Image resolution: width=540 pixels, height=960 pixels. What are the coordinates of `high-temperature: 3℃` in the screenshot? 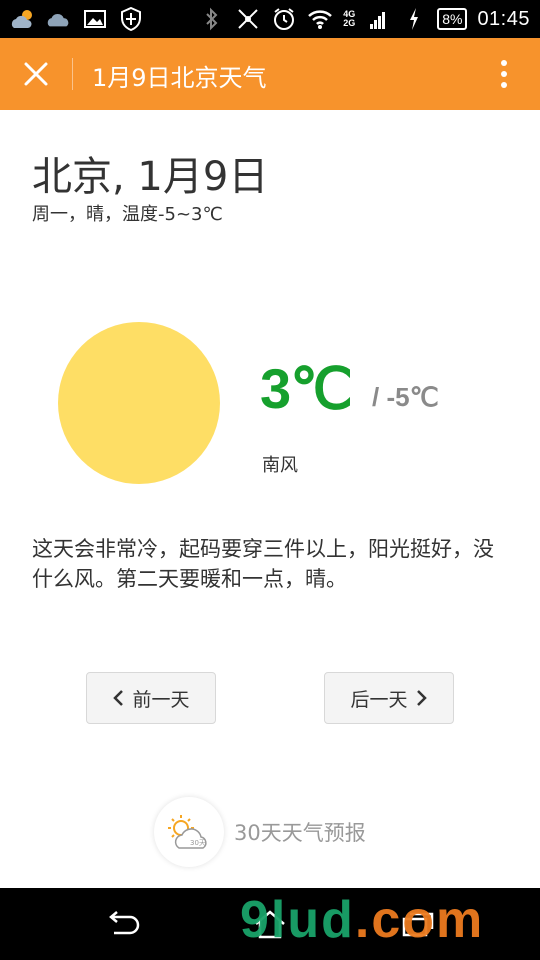 It's located at (306, 388).